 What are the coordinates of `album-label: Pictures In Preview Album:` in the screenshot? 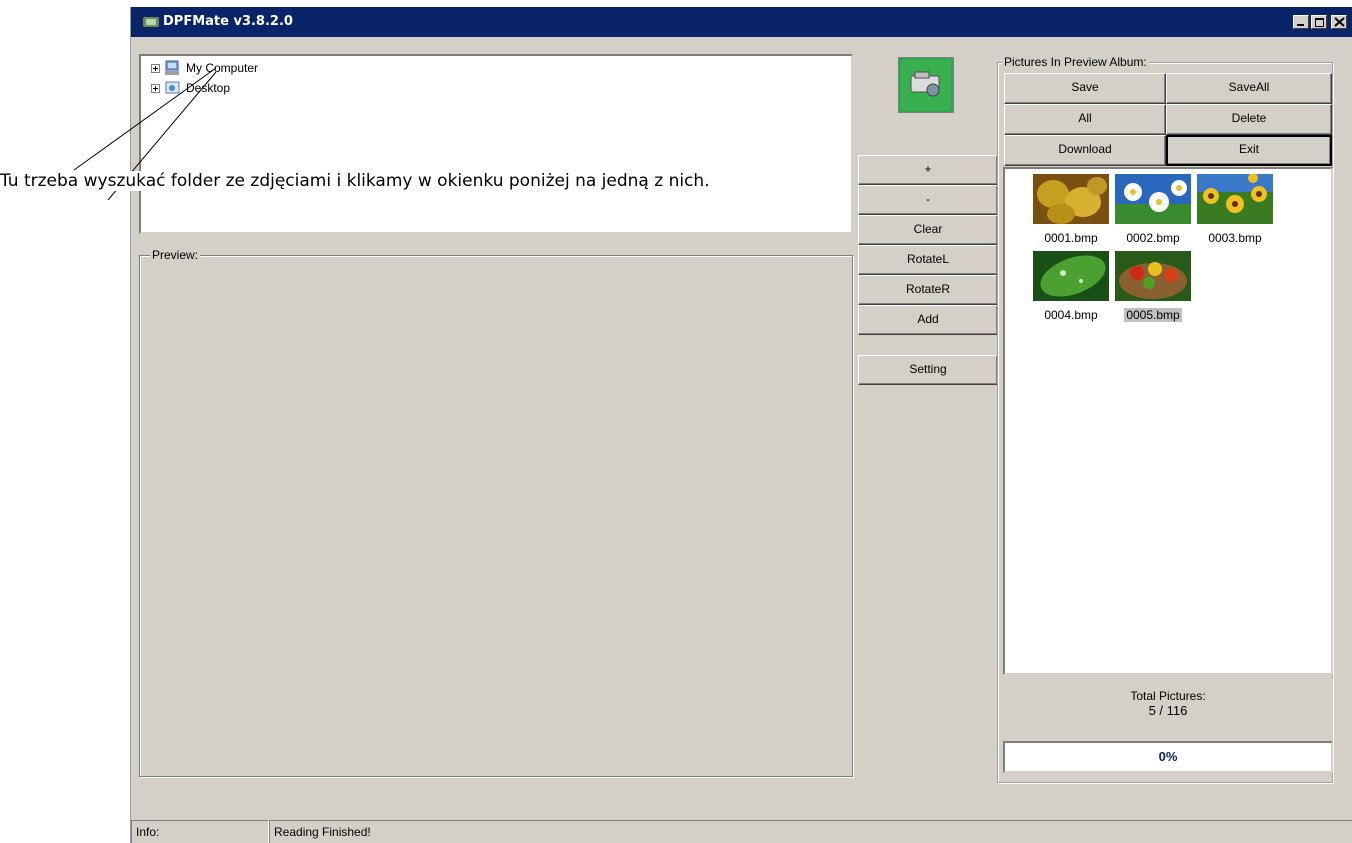 It's located at (1075, 62).